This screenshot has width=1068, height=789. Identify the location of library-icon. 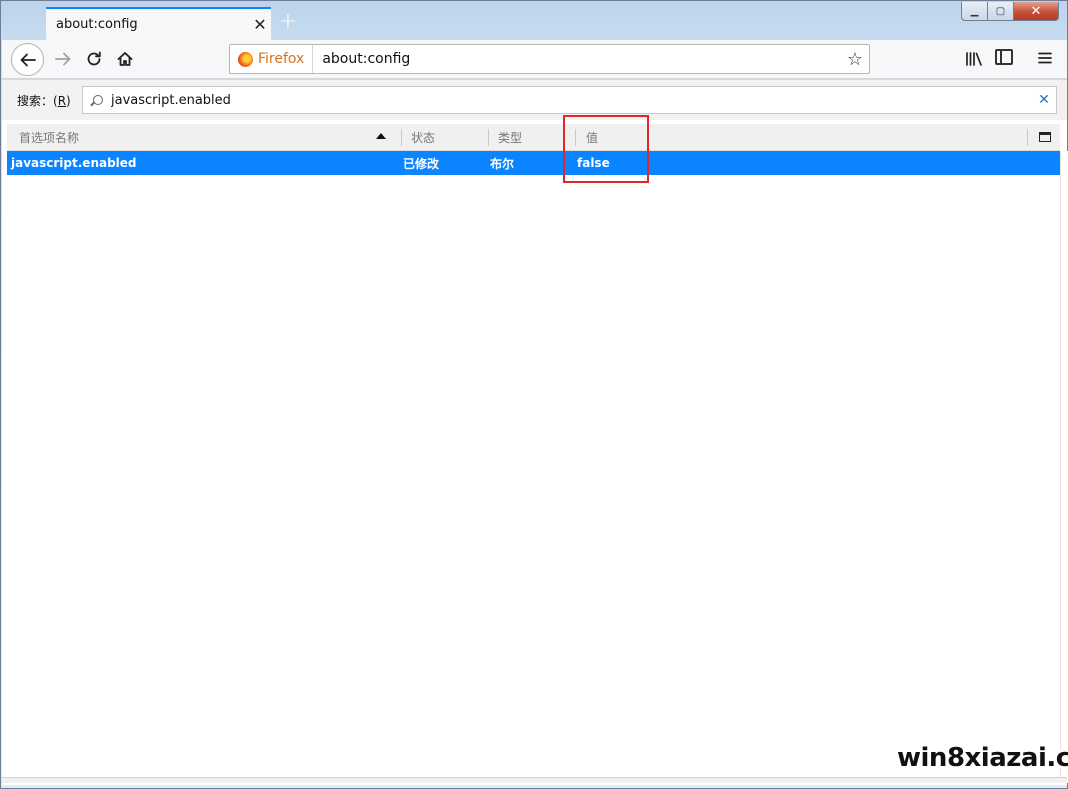
(974, 59).